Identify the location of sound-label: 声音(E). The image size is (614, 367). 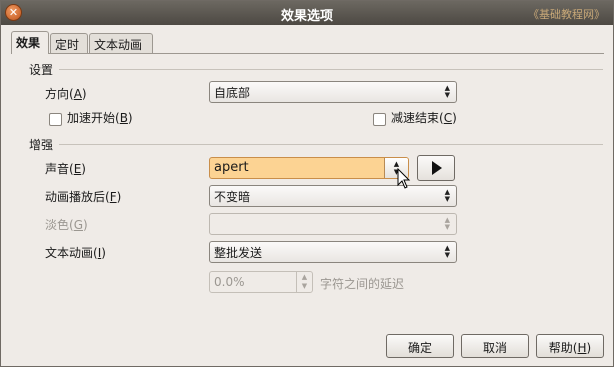
(65, 169).